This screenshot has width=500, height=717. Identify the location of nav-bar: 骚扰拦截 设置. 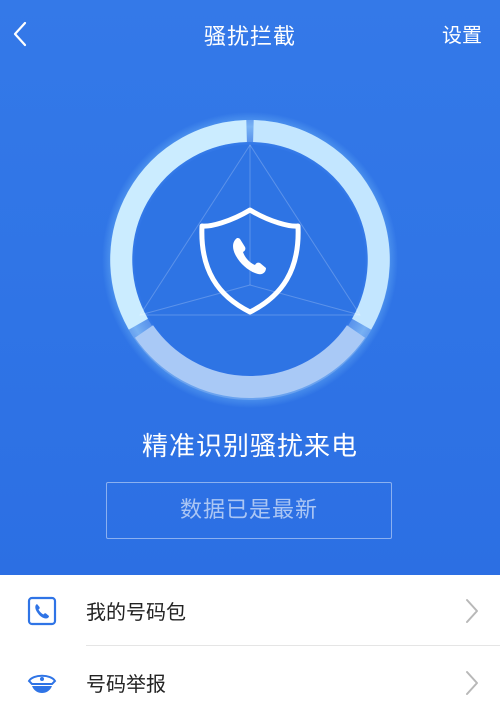
(250, 35).